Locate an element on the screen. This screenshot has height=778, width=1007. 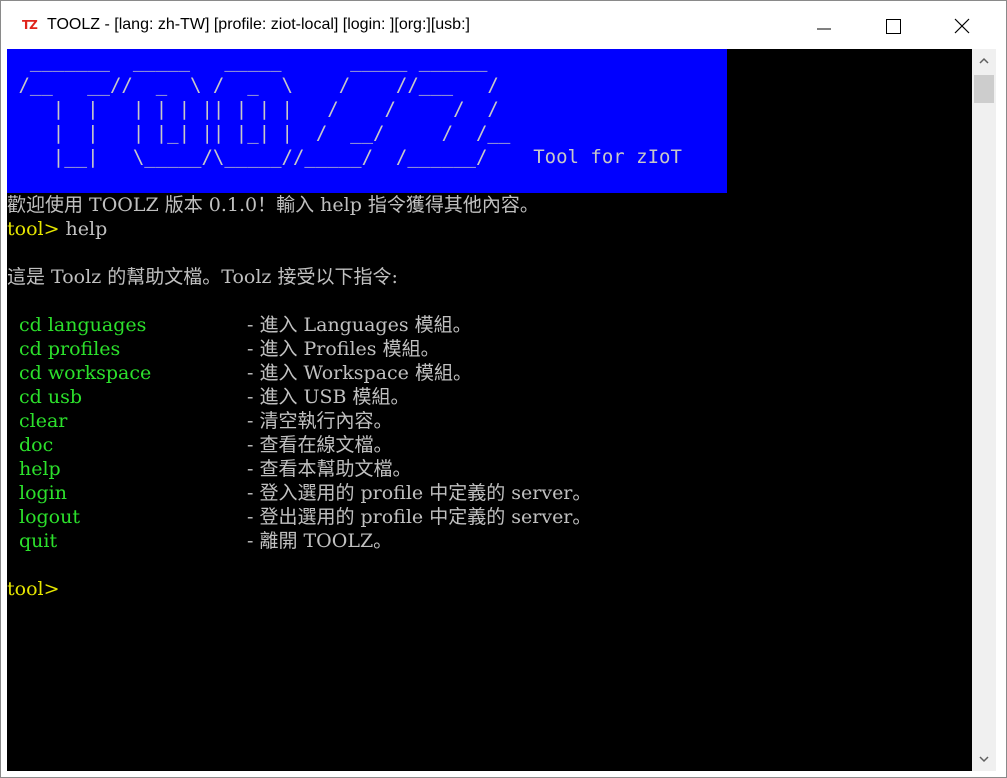
command-name: cd usb is located at coordinates (50, 397).